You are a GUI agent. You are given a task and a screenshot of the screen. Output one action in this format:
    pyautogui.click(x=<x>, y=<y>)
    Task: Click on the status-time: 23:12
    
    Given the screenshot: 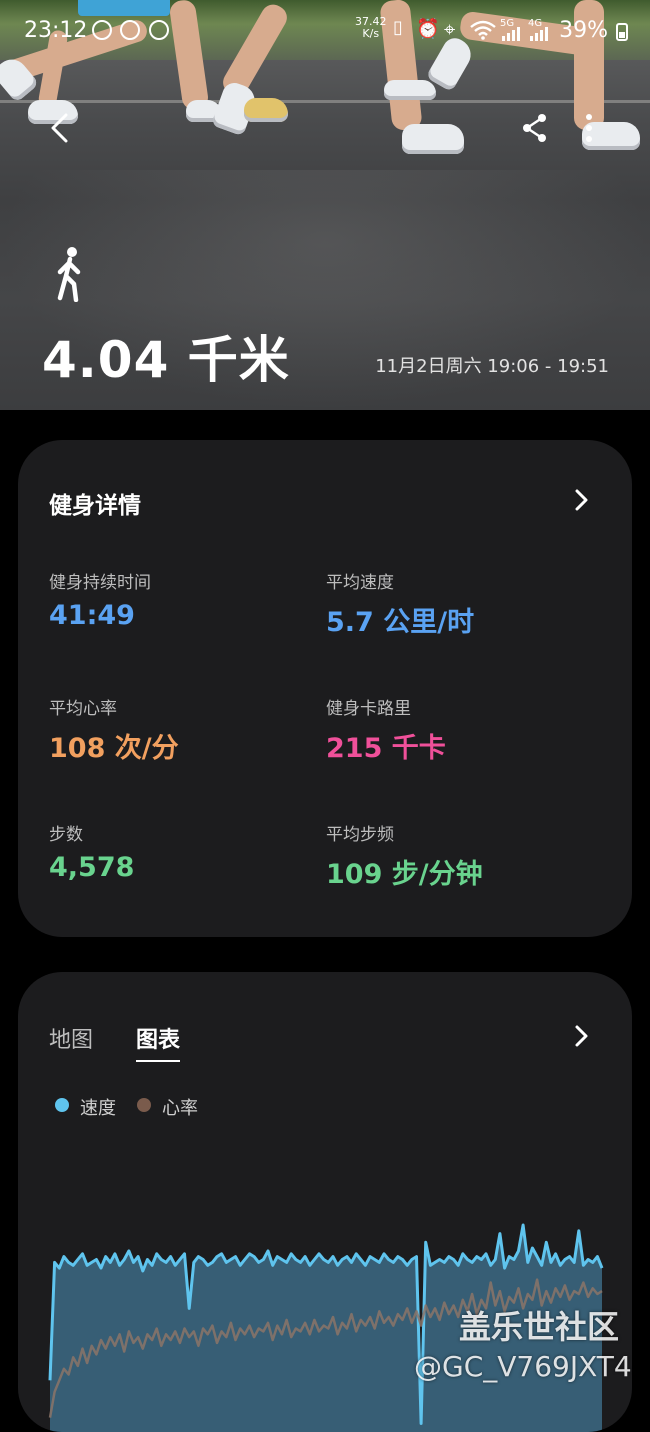 What is the action you would take?
    pyautogui.click(x=56, y=30)
    